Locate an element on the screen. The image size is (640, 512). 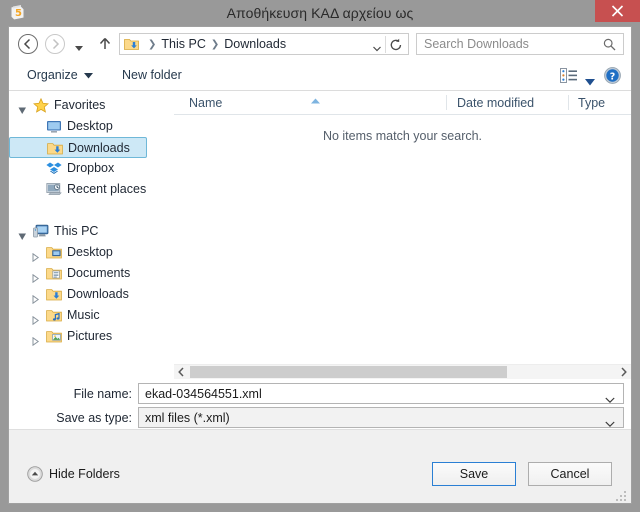
address-bar: ❯ This PC ❯ Downloads is located at coordinates (264, 44).